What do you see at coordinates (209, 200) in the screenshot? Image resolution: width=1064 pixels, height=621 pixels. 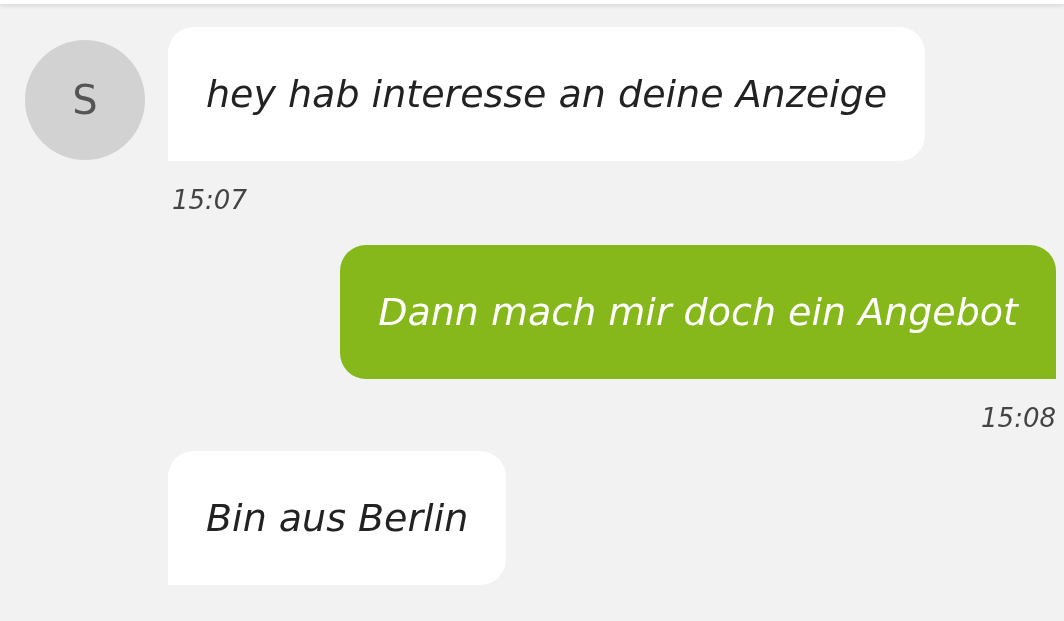 I see `timestamp: 15:07` at bounding box center [209, 200].